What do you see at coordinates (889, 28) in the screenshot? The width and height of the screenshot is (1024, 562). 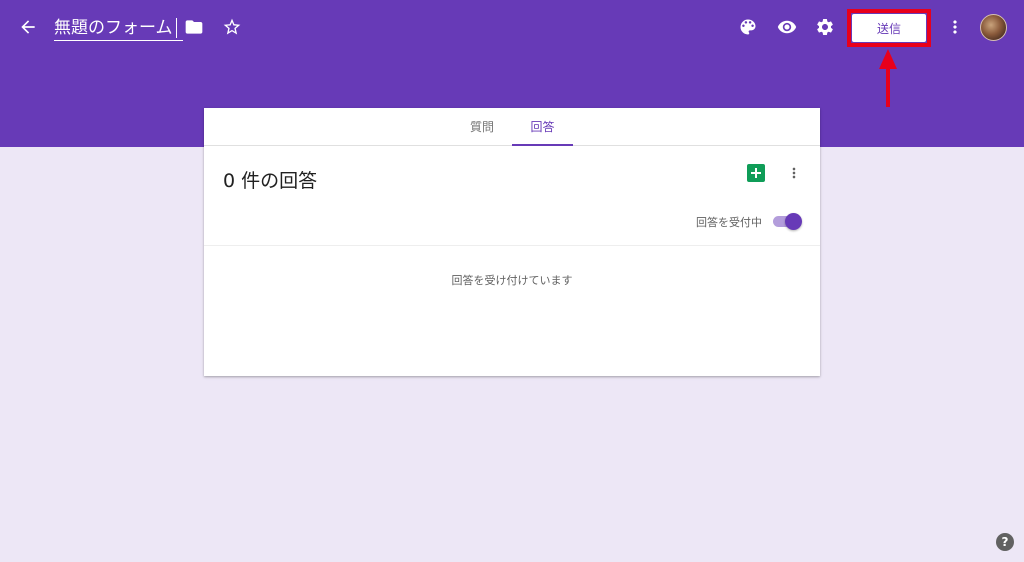 I see `send-button: 送信` at bounding box center [889, 28].